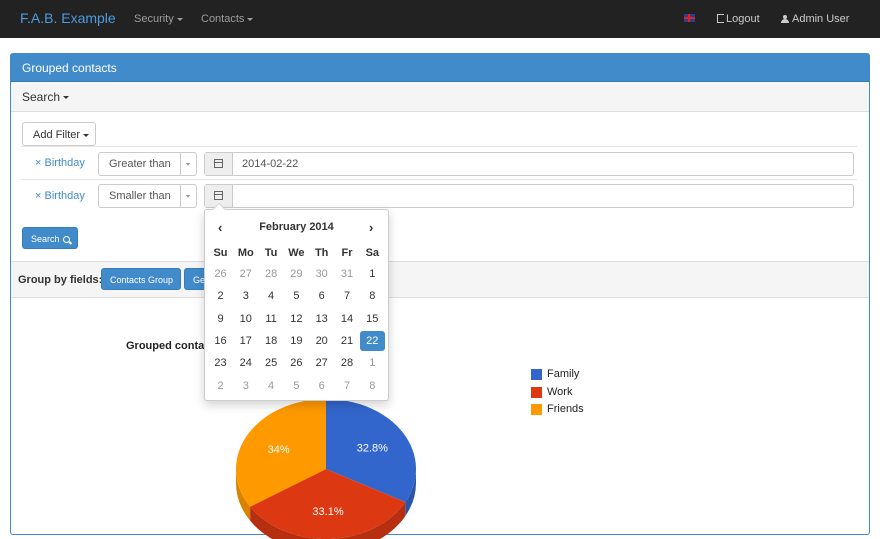  I want to click on add-filter-button: Add Filter, so click(59, 134).